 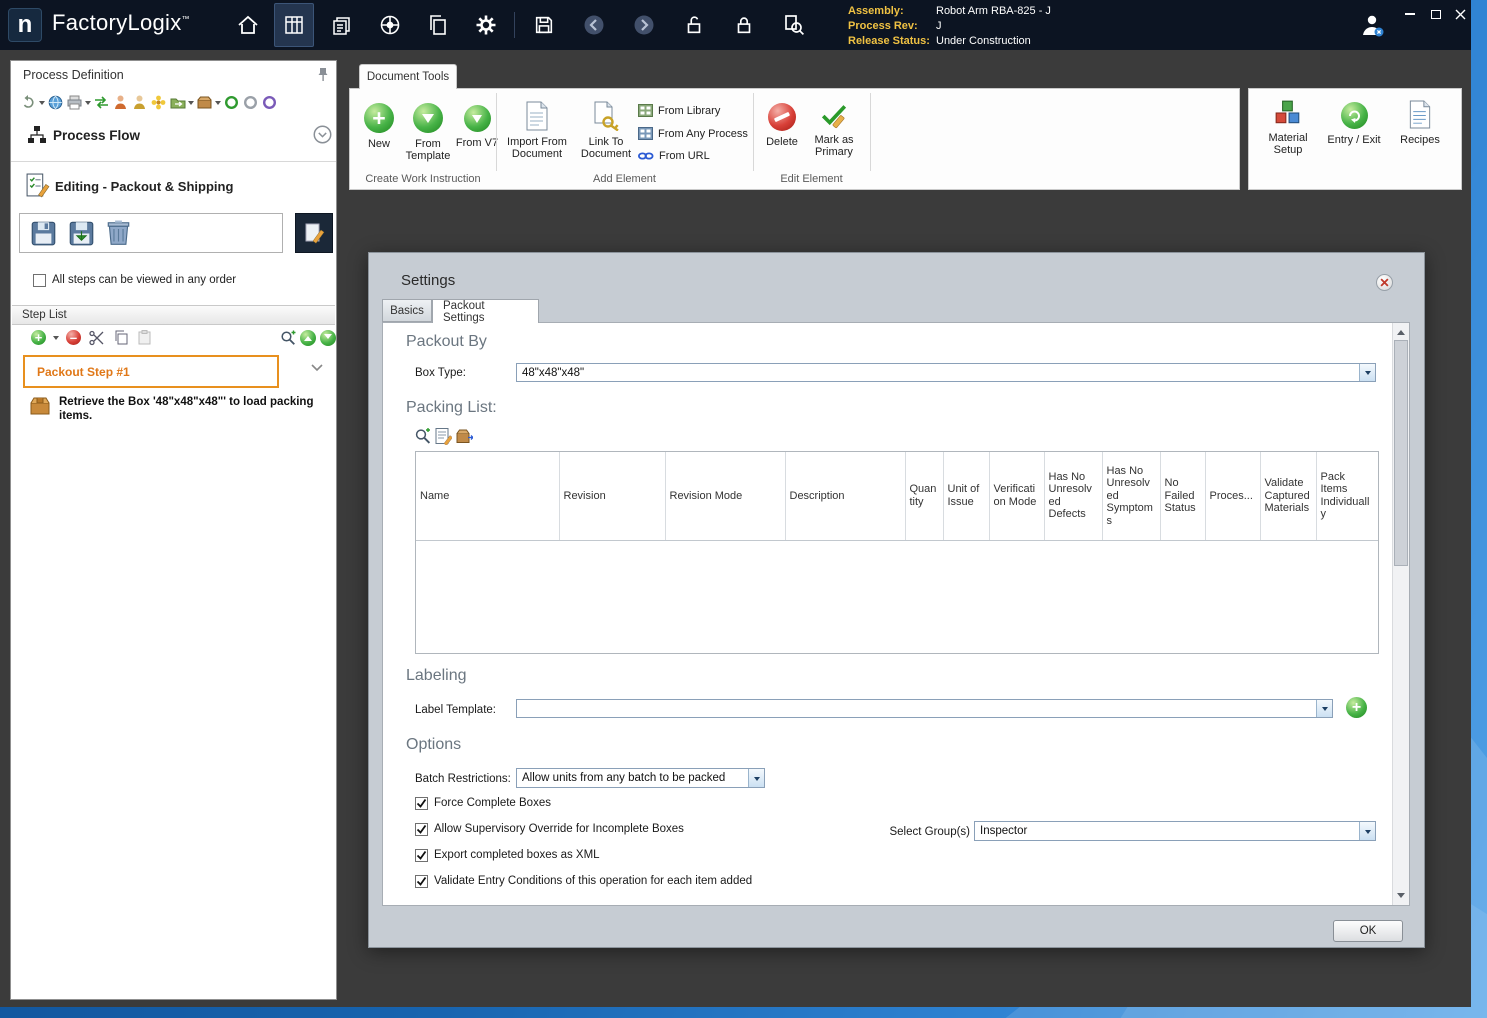 What do you see at coordinates (477, 127) in the screenshot?
I see `from-v7-button: From V7` at bounding box center [477, 127].